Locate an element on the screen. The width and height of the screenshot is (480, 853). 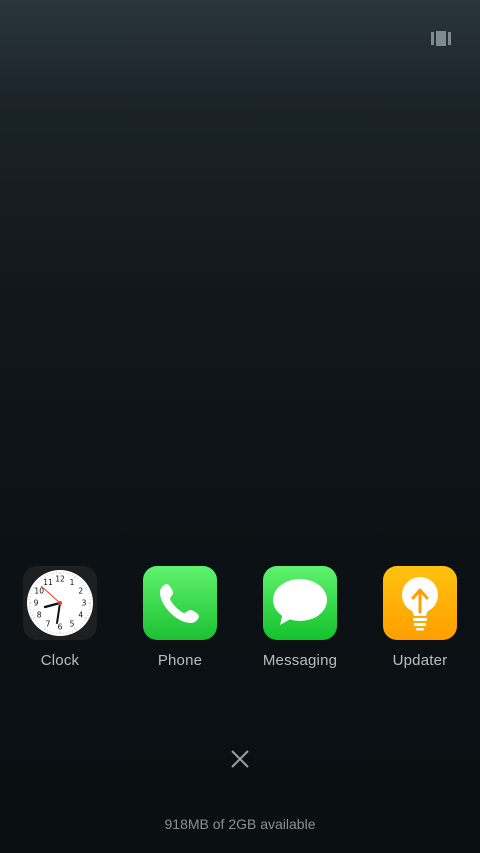
app-label-messaging: Messaging is located at coordinates (300, 660).